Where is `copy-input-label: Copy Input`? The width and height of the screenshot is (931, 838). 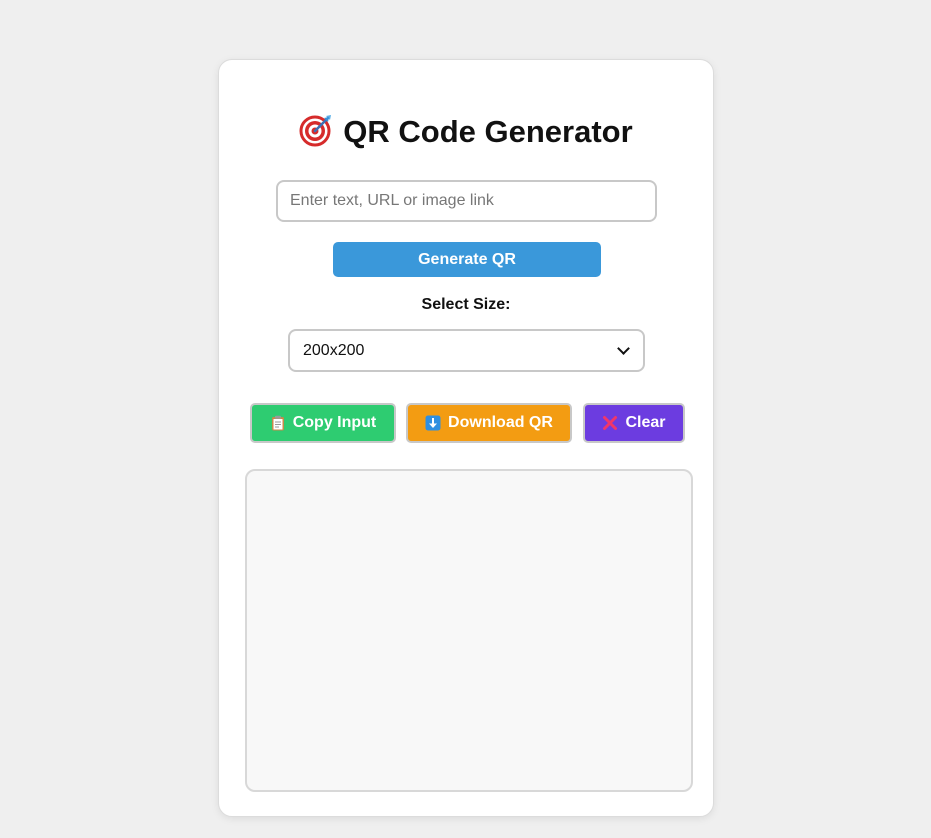
copy-input-label: Copy Input is located at coordinates (334, 422).